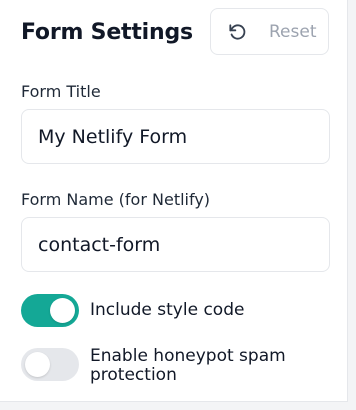  I want to click on honeypot-label: Enable honeypot spam protection, so click(188, 365).